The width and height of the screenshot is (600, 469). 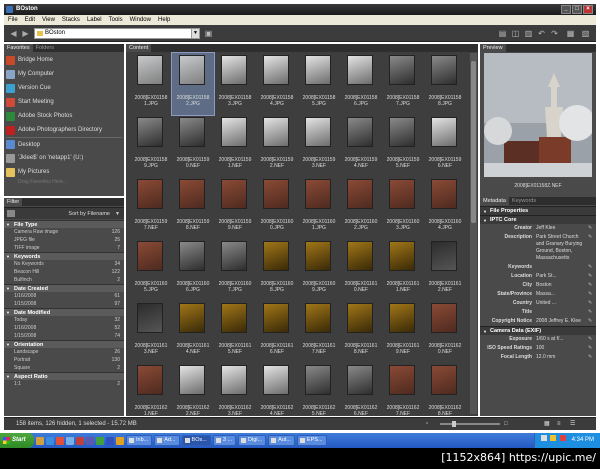 What do you see at coordinates (235, 208) in the screenshot?
I see `thumbnail-cell: 2008]EX01159 9.NEF` at bounding box center [235, 208].